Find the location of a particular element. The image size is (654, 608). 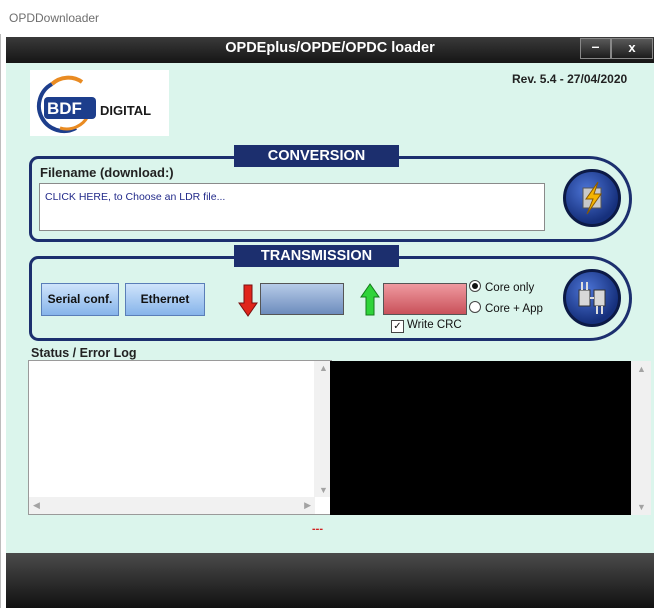

status-log-textarea: ▲ ▼ ◀ ▶ is located at coordinates (180, 437).